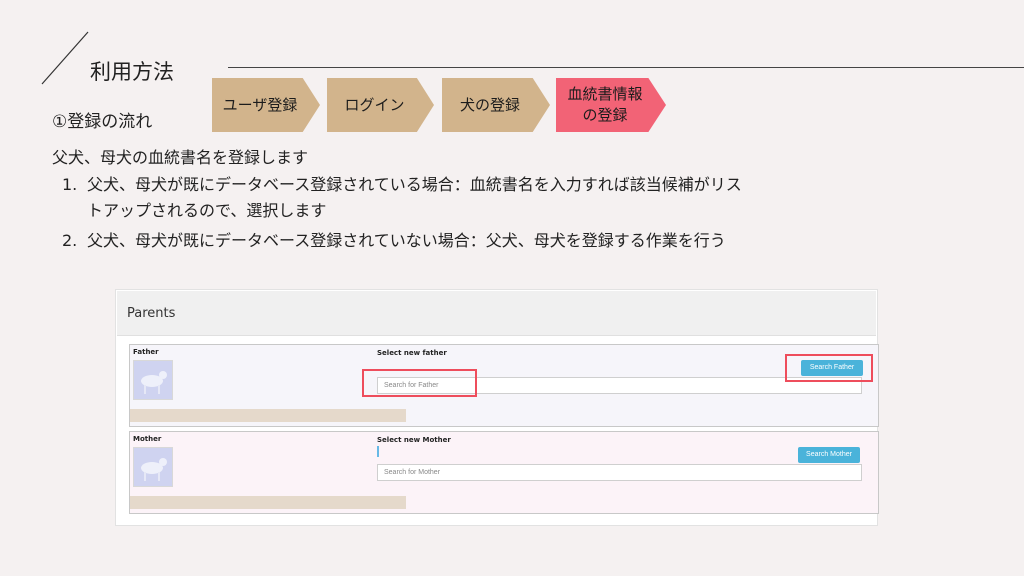 The image size is (1024, 576). I want to click on panel-header: Parents, so click(496, 313).